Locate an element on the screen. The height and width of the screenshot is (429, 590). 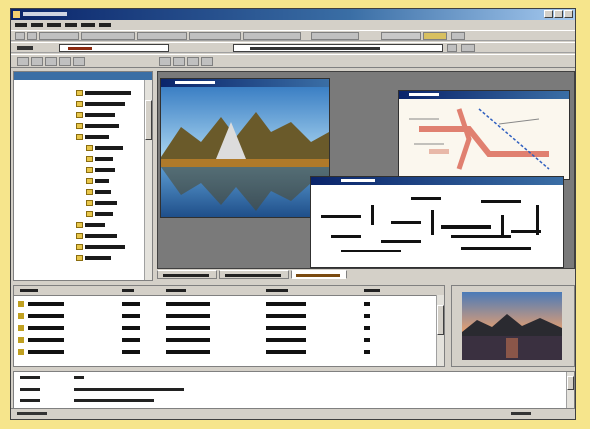
close-icon is located at coordinates (568, 14).